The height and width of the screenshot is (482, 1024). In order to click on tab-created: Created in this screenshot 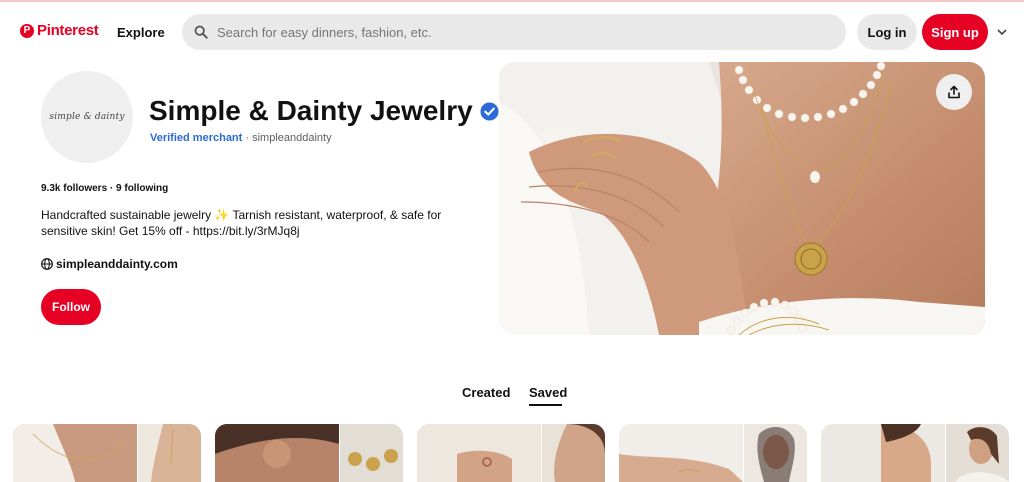, I will do `click(486, 392)`.